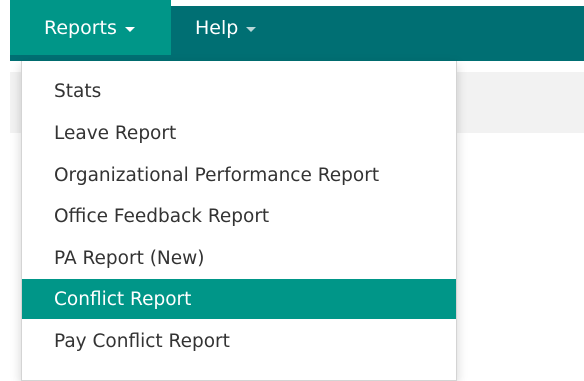 This screenshot has width=584, height=381. Describe the element at coordinates (239, 216) in the screenshot. I see `menu-item-office-feedback-report: Office Feedback Report` at that location.